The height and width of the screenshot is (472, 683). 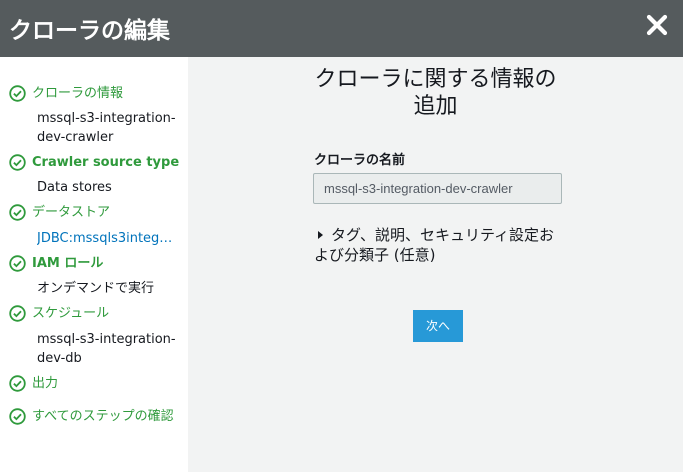 What do you see at coordinates (106, 162) in the screenshot?
I see `step-label: Crawler source type` at bounding box center [106, 162].